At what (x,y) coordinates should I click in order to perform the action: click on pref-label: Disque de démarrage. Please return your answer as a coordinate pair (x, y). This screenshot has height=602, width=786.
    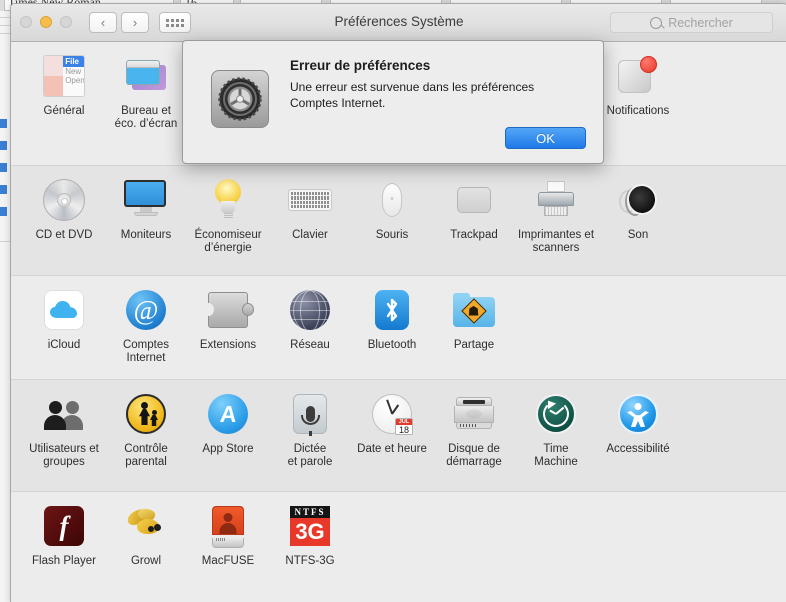
    Looking at the image, I should click on (474, 455).